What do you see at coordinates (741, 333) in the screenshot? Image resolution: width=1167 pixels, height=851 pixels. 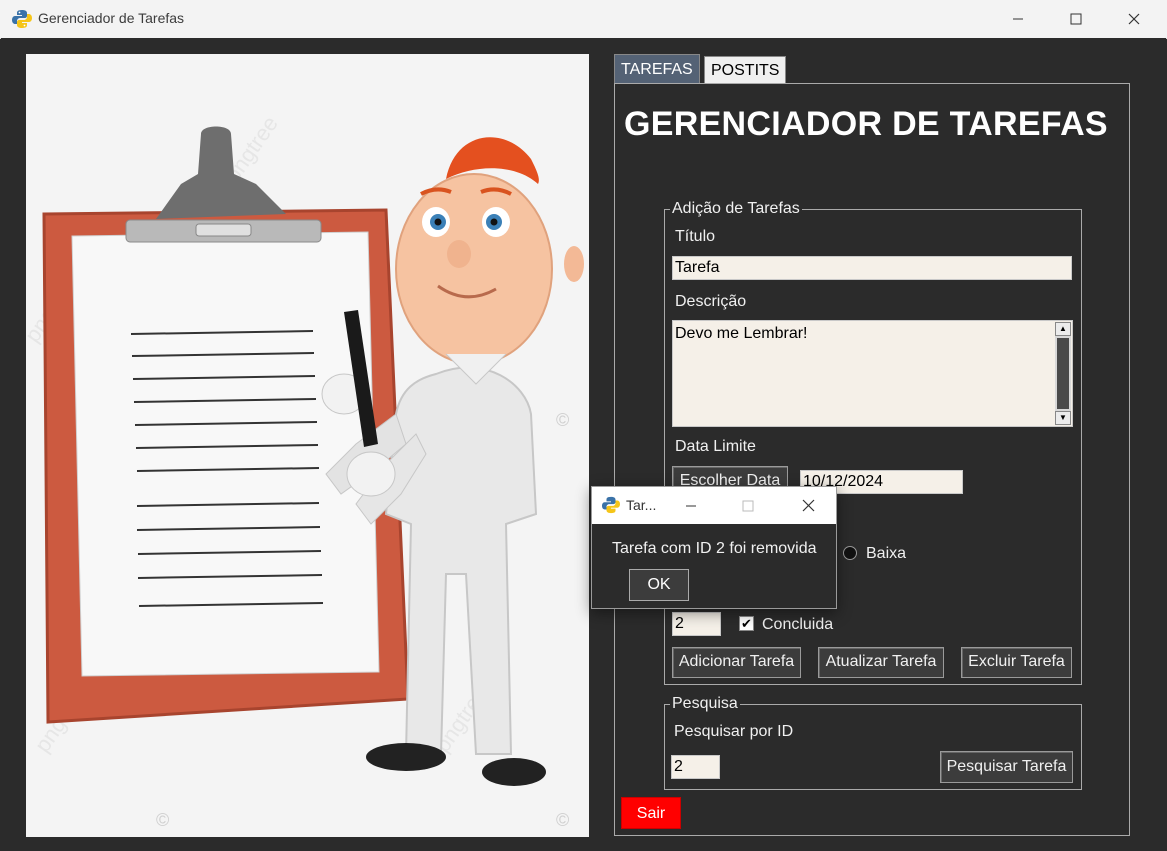 I see `description-text: Devo me Lembrar!` at bounding box center [741, 333].